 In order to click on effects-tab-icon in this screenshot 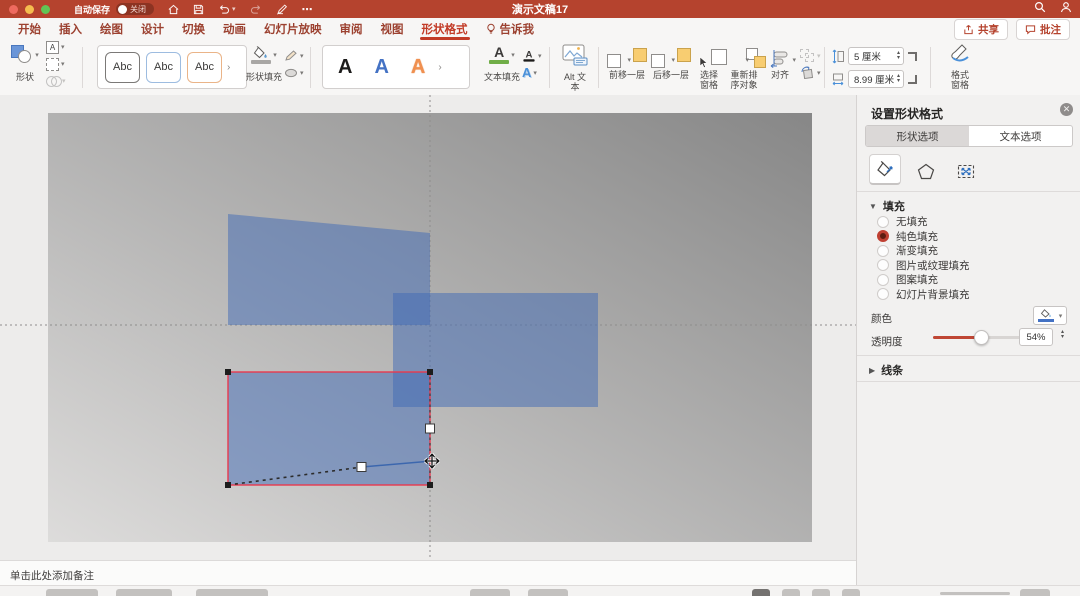, I will do `click(926, 171)`.